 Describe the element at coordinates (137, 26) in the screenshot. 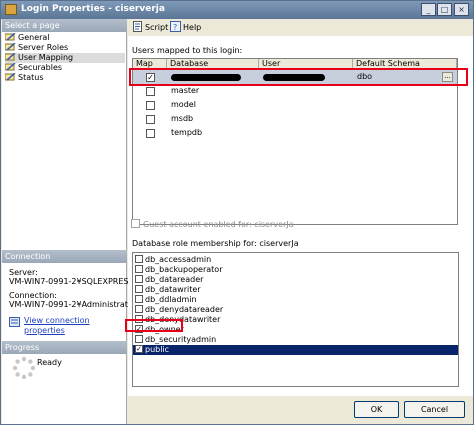

I see `script-icon` at that location.